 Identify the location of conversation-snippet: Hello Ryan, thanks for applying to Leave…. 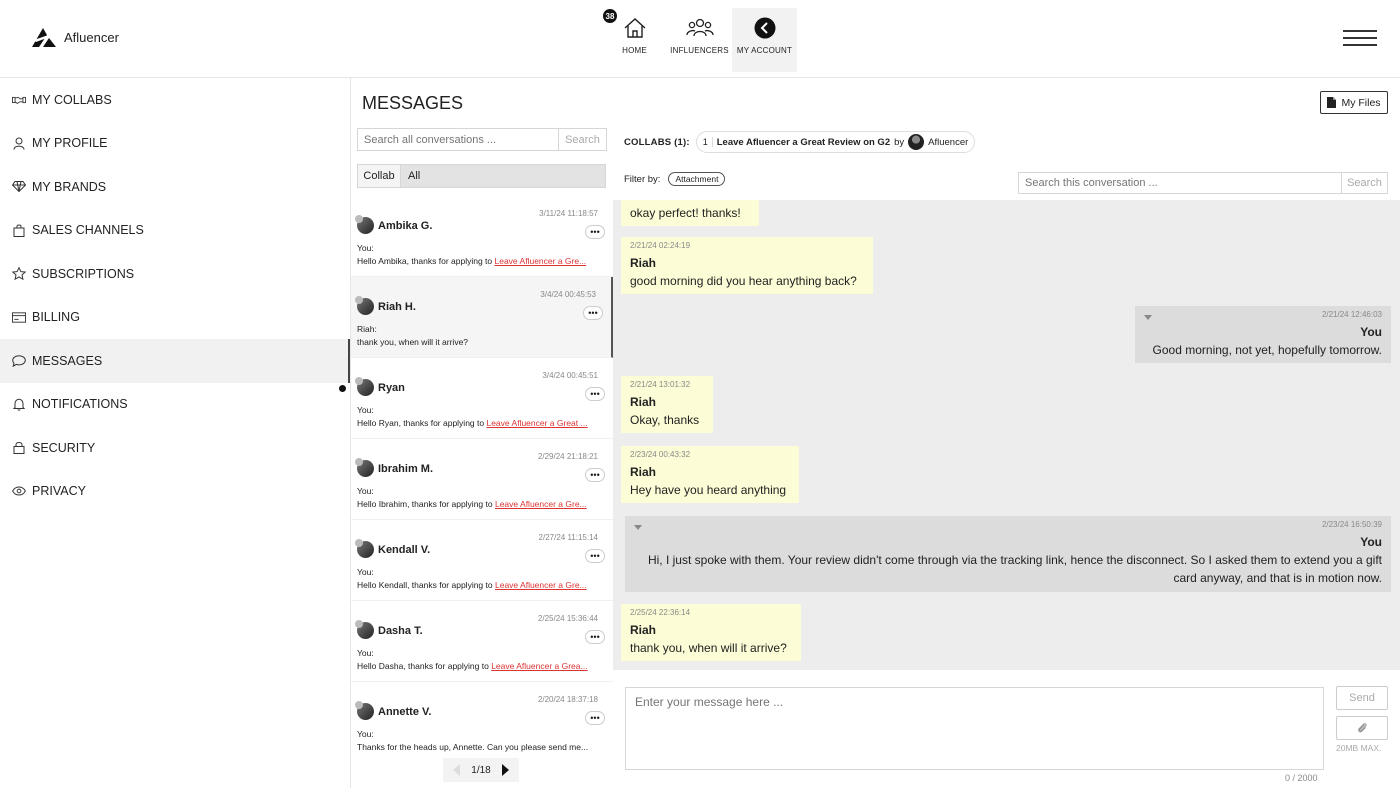
(482, 423).